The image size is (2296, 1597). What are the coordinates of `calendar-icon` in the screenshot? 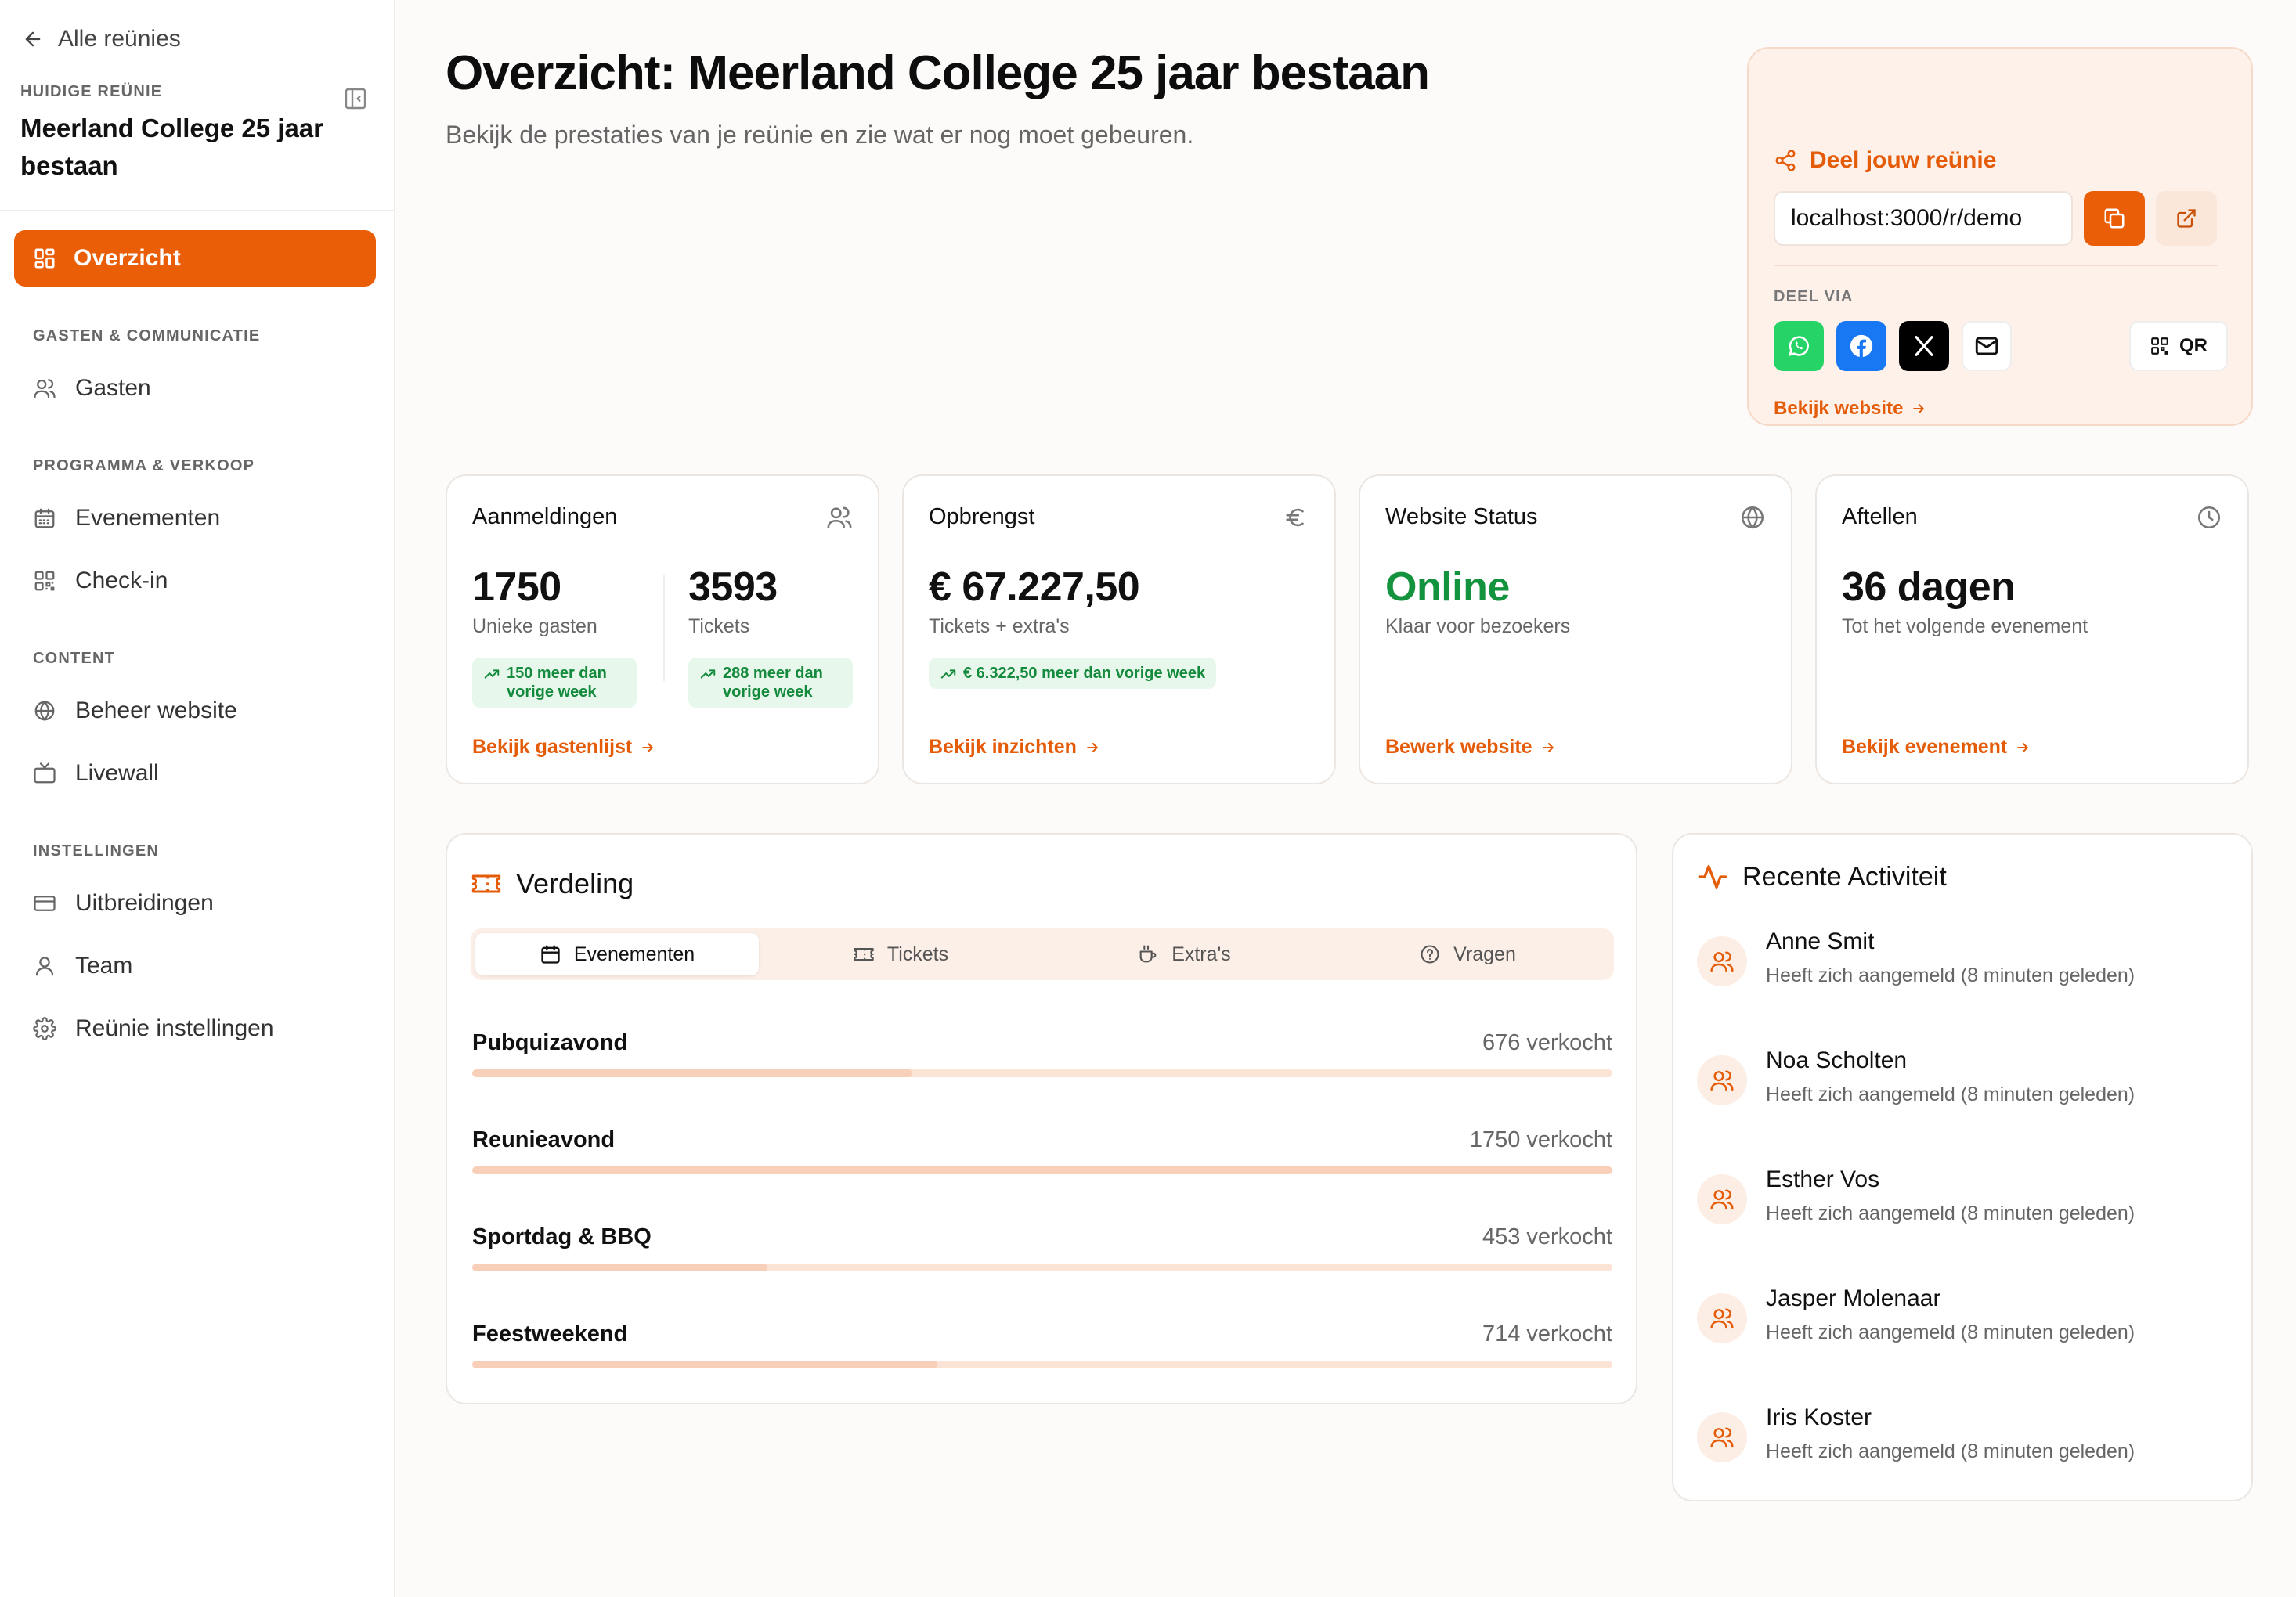 It's located at (44, 518).